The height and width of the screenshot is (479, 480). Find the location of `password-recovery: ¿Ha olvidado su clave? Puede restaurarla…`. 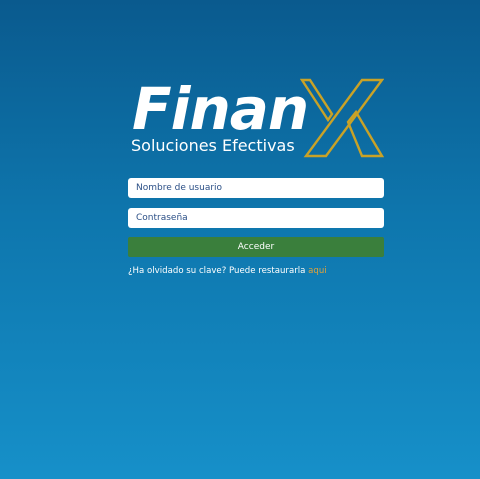

password-recovery: ¿Ha olvidado su clave? Puede restaurarla… is located at coordinates (256, 271).